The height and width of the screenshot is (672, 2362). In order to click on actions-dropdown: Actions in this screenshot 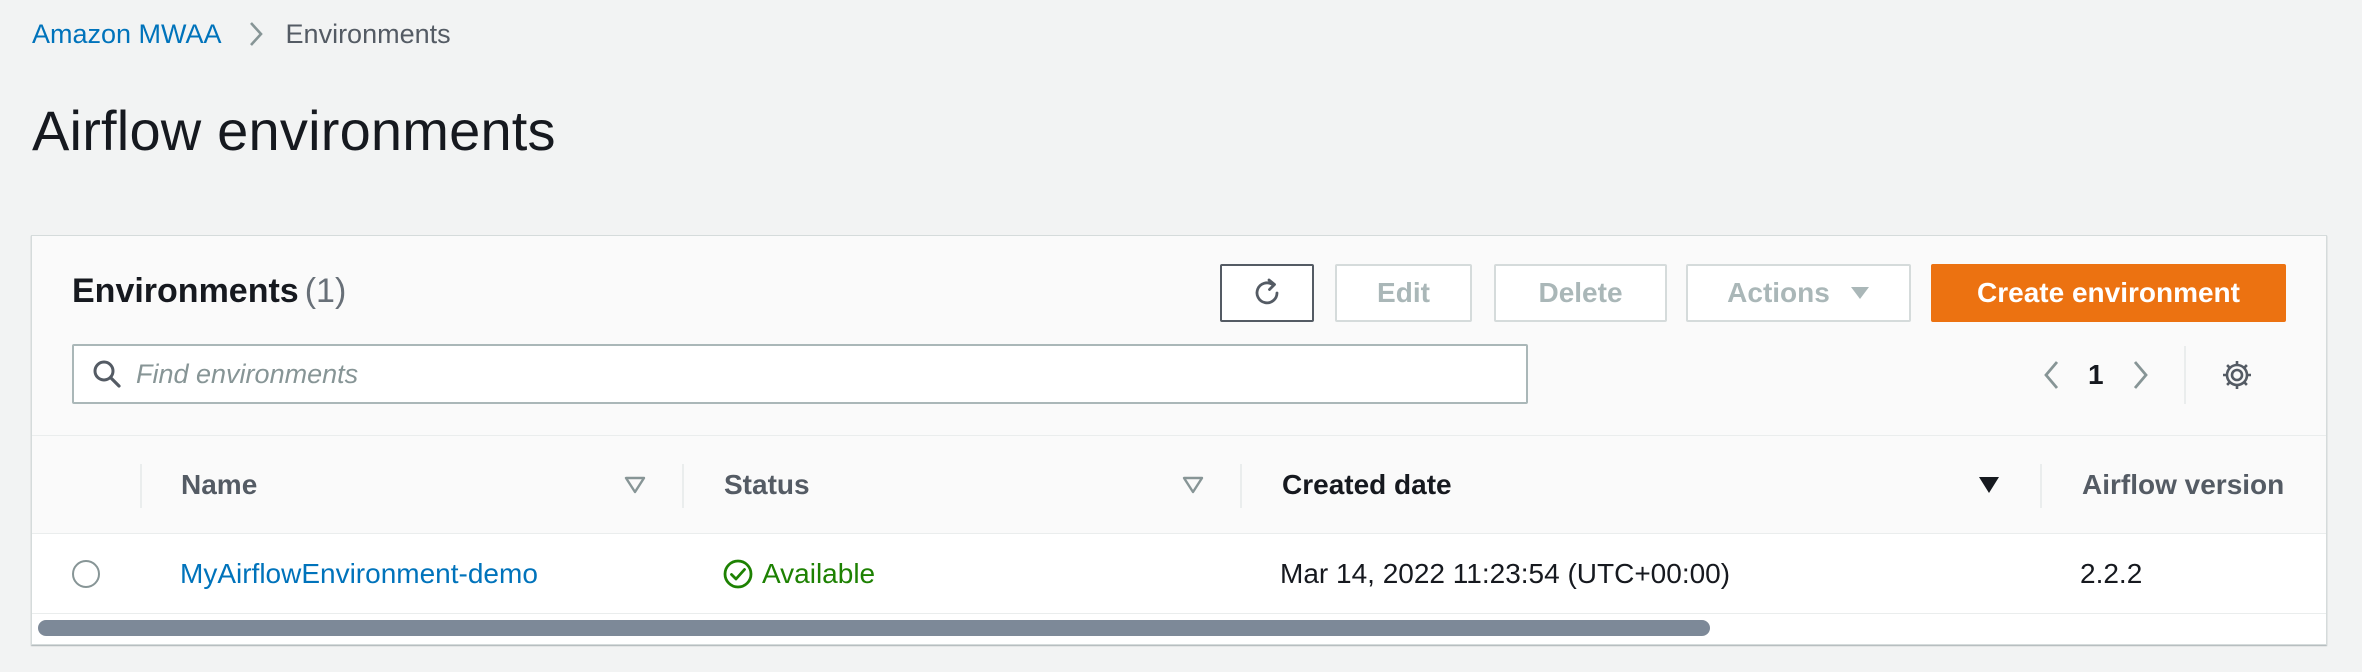, I will do `click(1798, 293)`.